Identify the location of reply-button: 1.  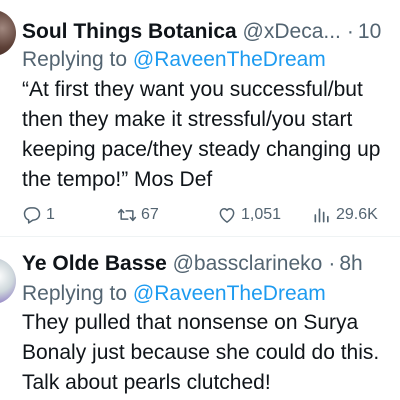
(38, 215).